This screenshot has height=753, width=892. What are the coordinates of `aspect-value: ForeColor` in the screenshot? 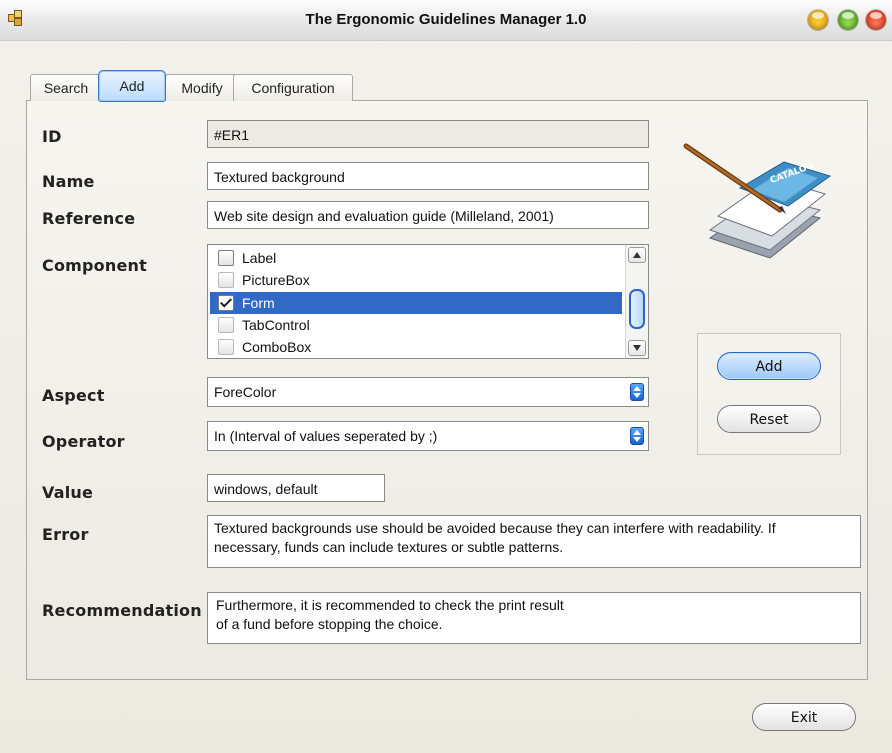 It's located at (245, 392).